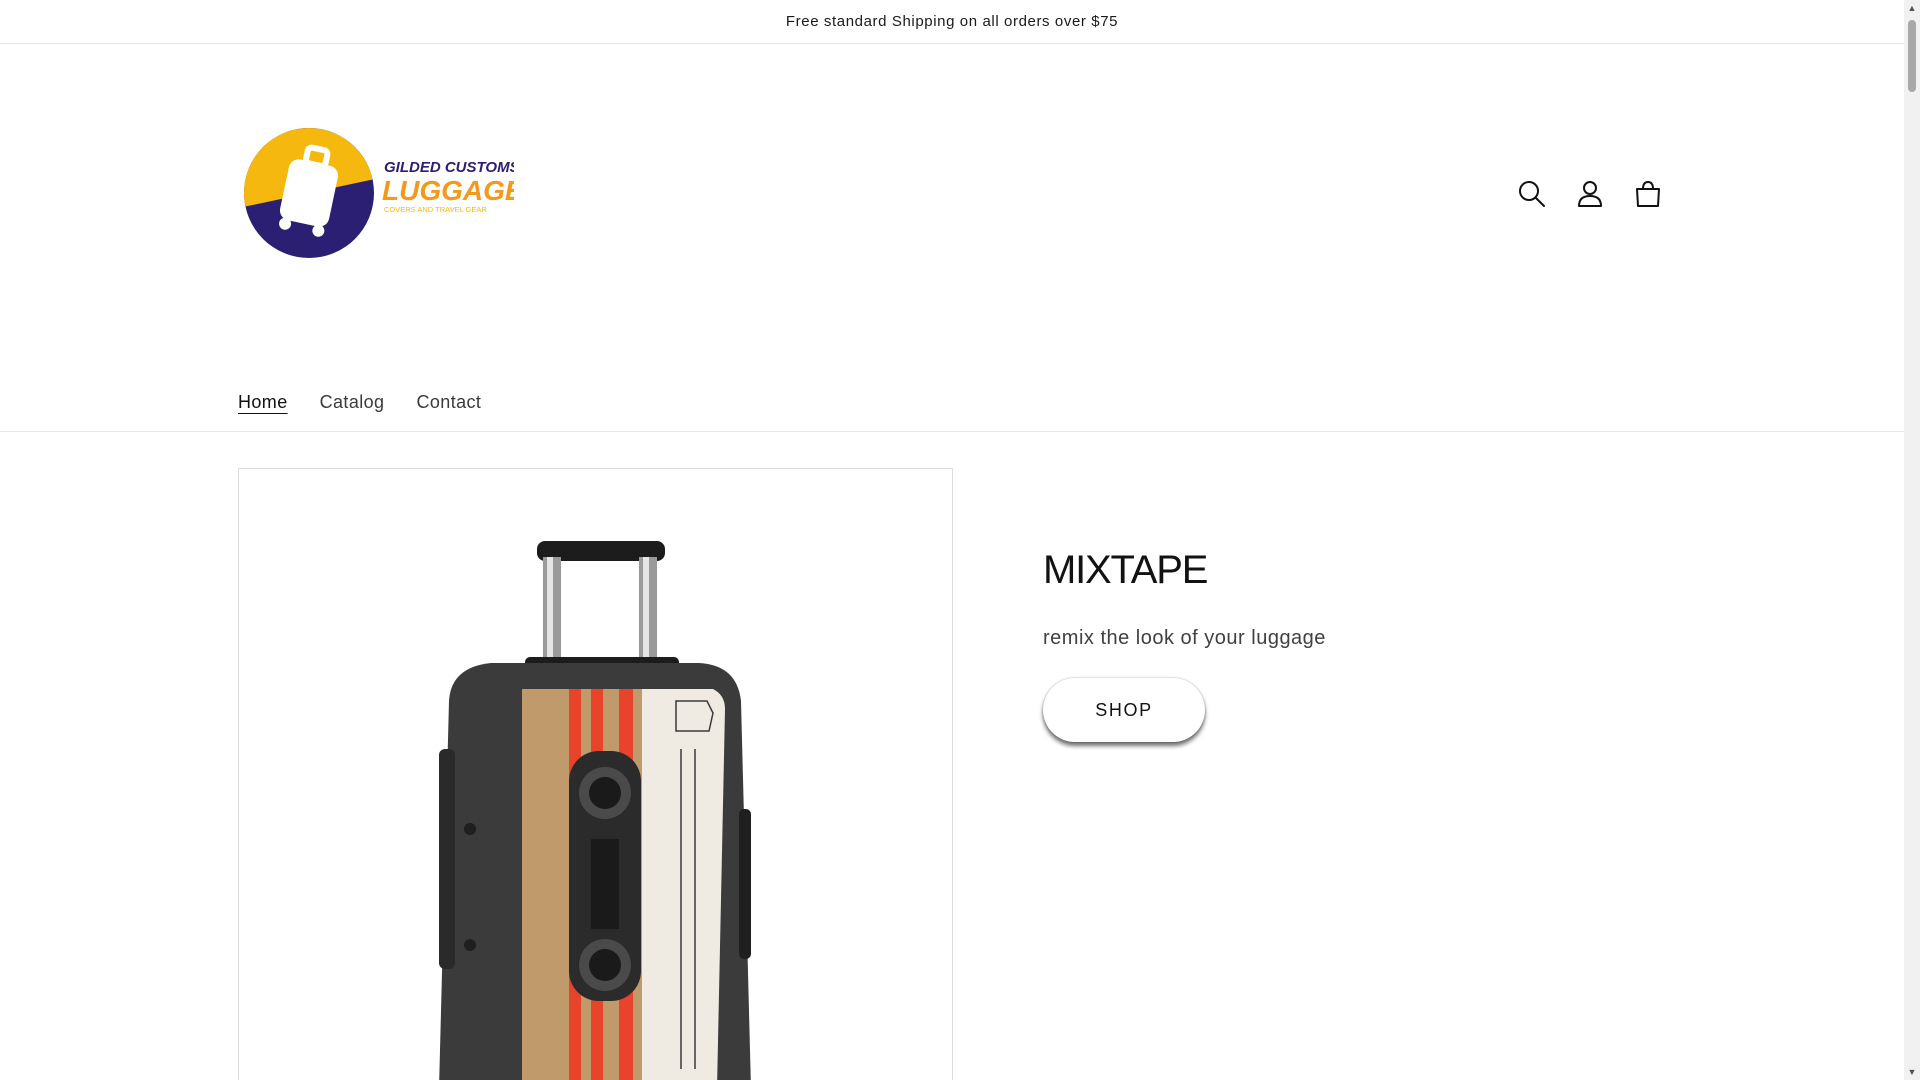 Image resolution: width=1920 pixels, height=1080 pixels. I want to click on header-icons, so click(1590, 194).